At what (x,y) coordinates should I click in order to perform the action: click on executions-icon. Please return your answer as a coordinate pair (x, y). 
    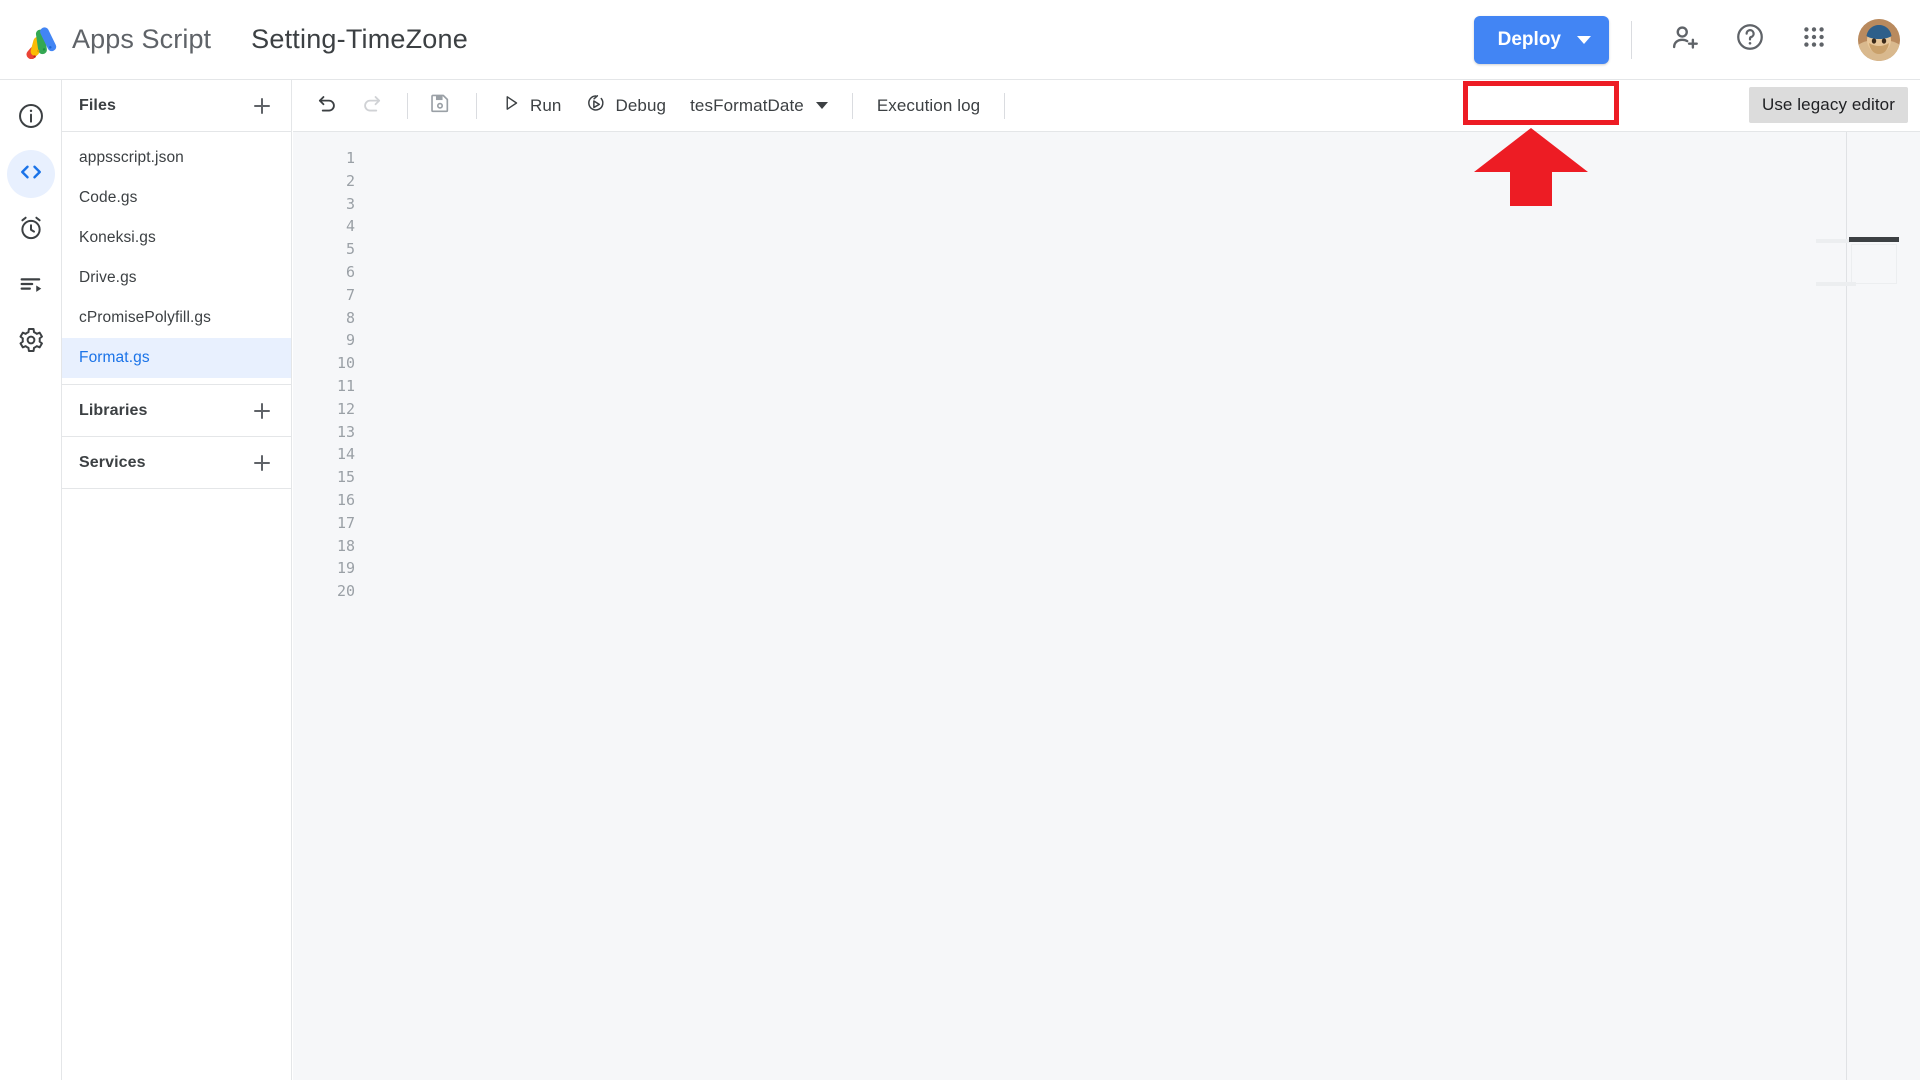
    Looking at the image, I should click on (31, 286).